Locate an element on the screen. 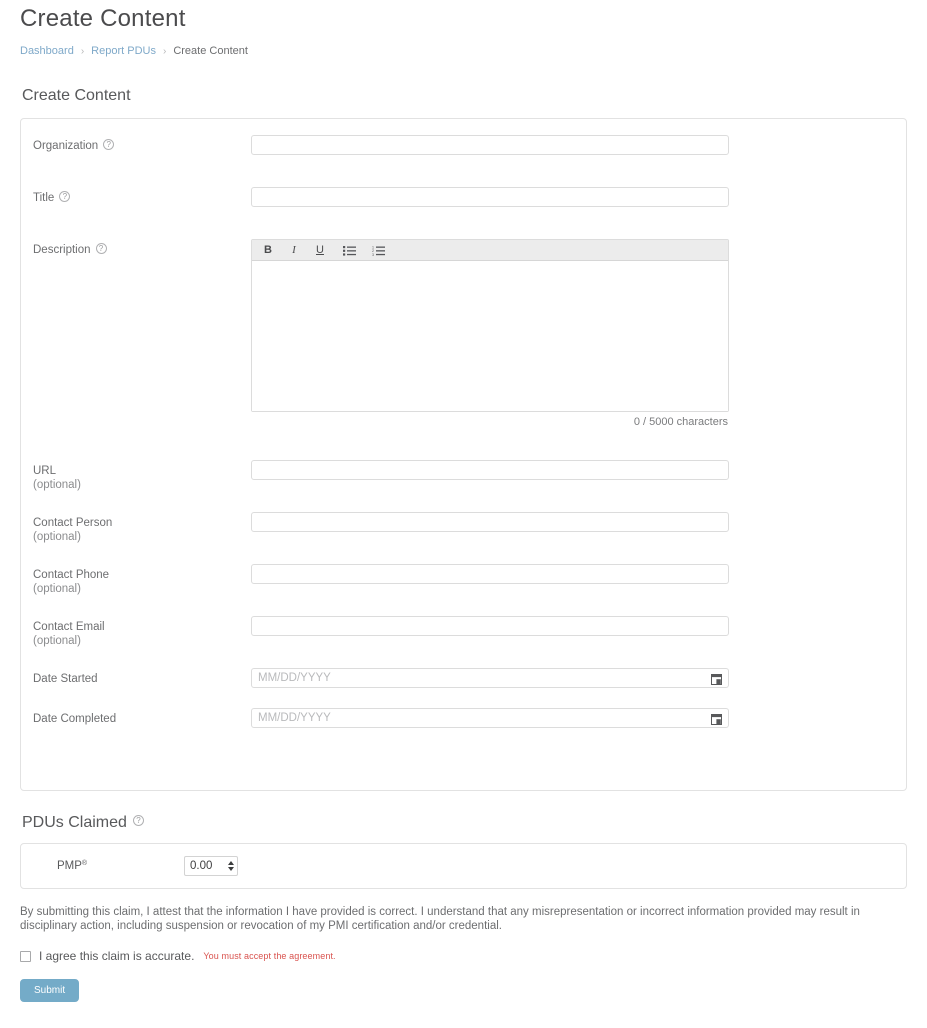 The image size is (927, 1028). control-contact-phone is located at coordinates (572, 574).